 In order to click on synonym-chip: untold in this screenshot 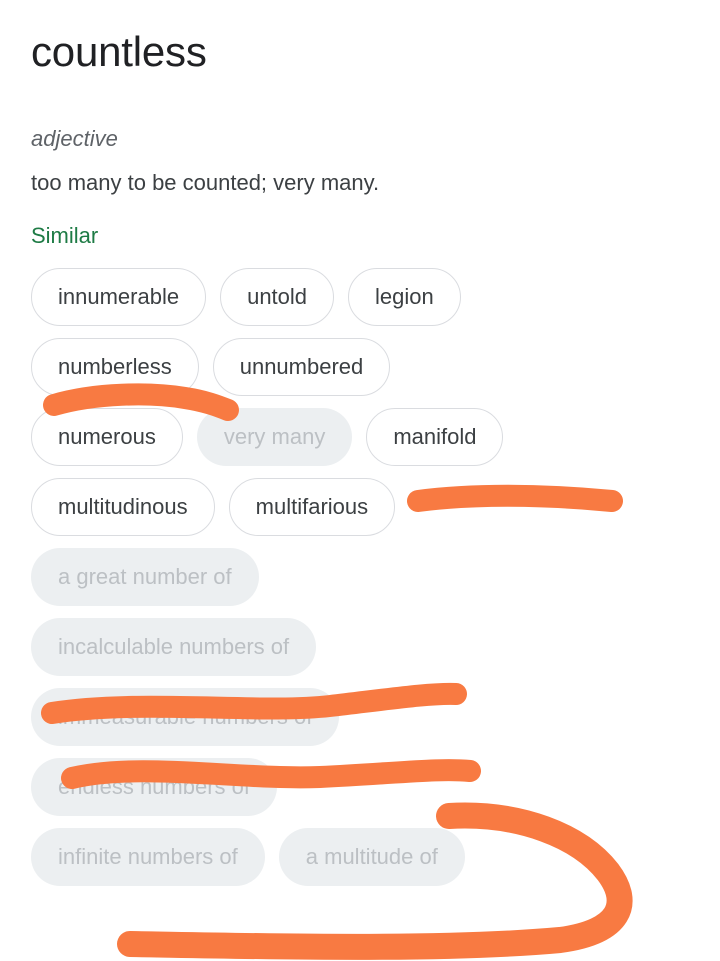, I will do `click(277, 297)`.